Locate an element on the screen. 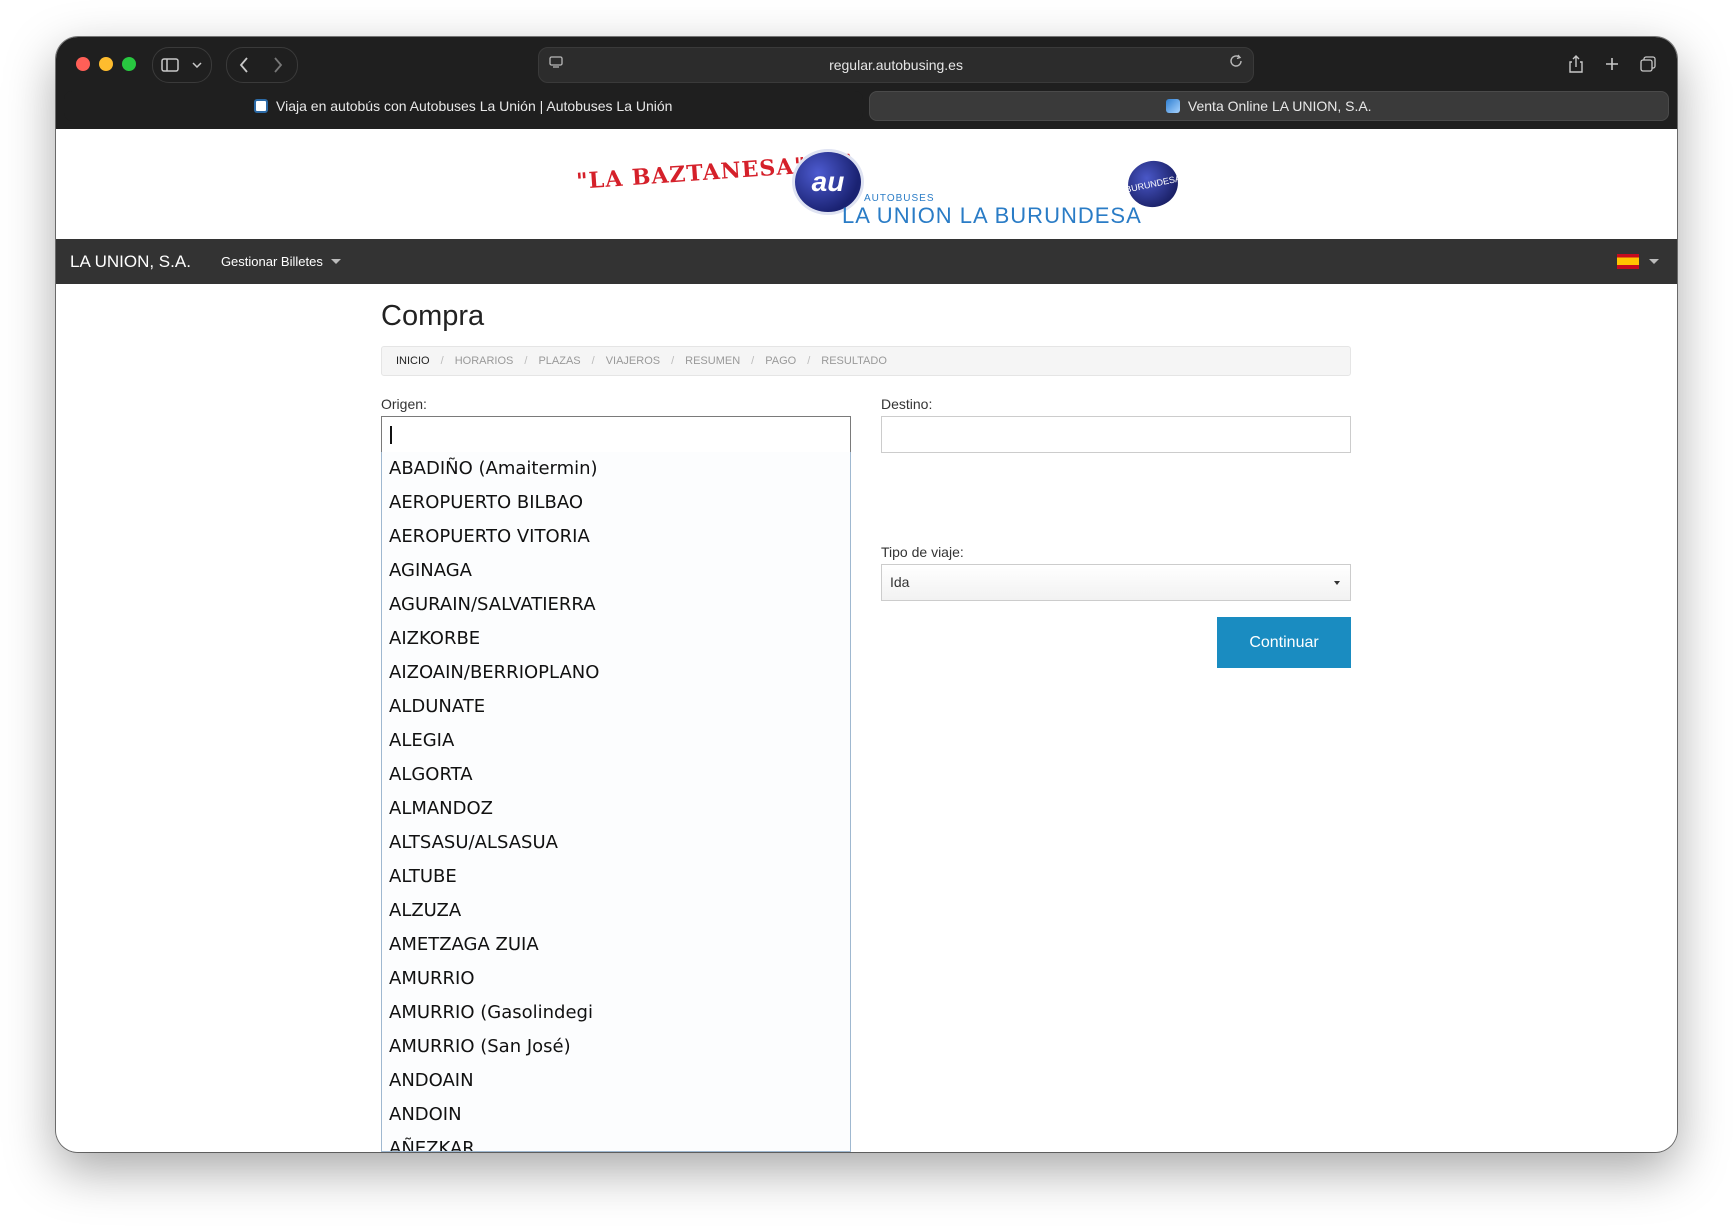  list-item: ALTUBE is located at coordinates (616, 877).